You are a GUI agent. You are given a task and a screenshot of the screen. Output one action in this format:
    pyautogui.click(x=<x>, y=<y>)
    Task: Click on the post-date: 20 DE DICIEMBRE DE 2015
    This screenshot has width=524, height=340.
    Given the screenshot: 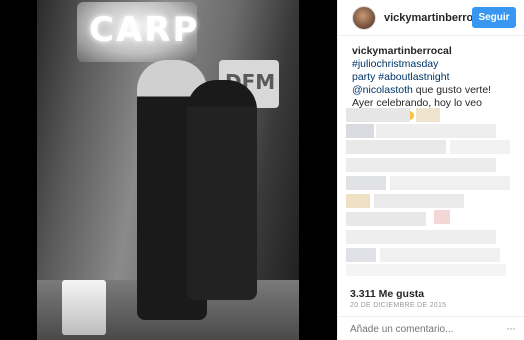 What is the action you would take?
    pyautogui.click(x=398, y=305)
    